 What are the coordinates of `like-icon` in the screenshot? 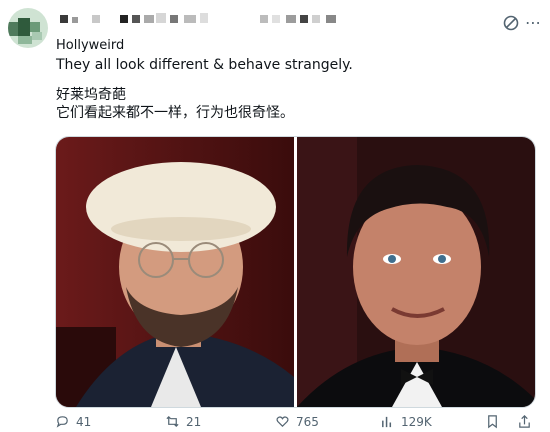 It's located at (282, 422).